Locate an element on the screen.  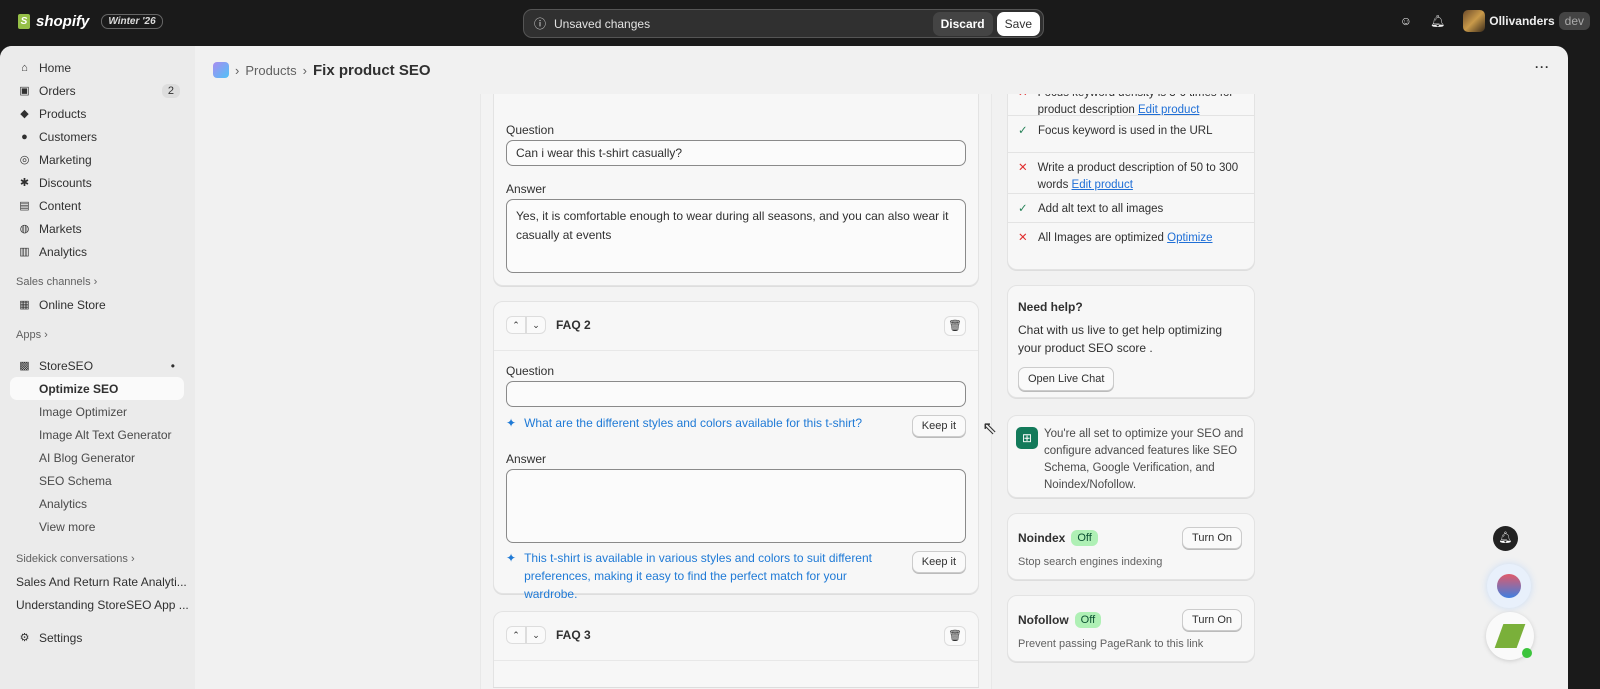
open-live-chat-button: Open Live Chat is located at coordinates (1066, 379).